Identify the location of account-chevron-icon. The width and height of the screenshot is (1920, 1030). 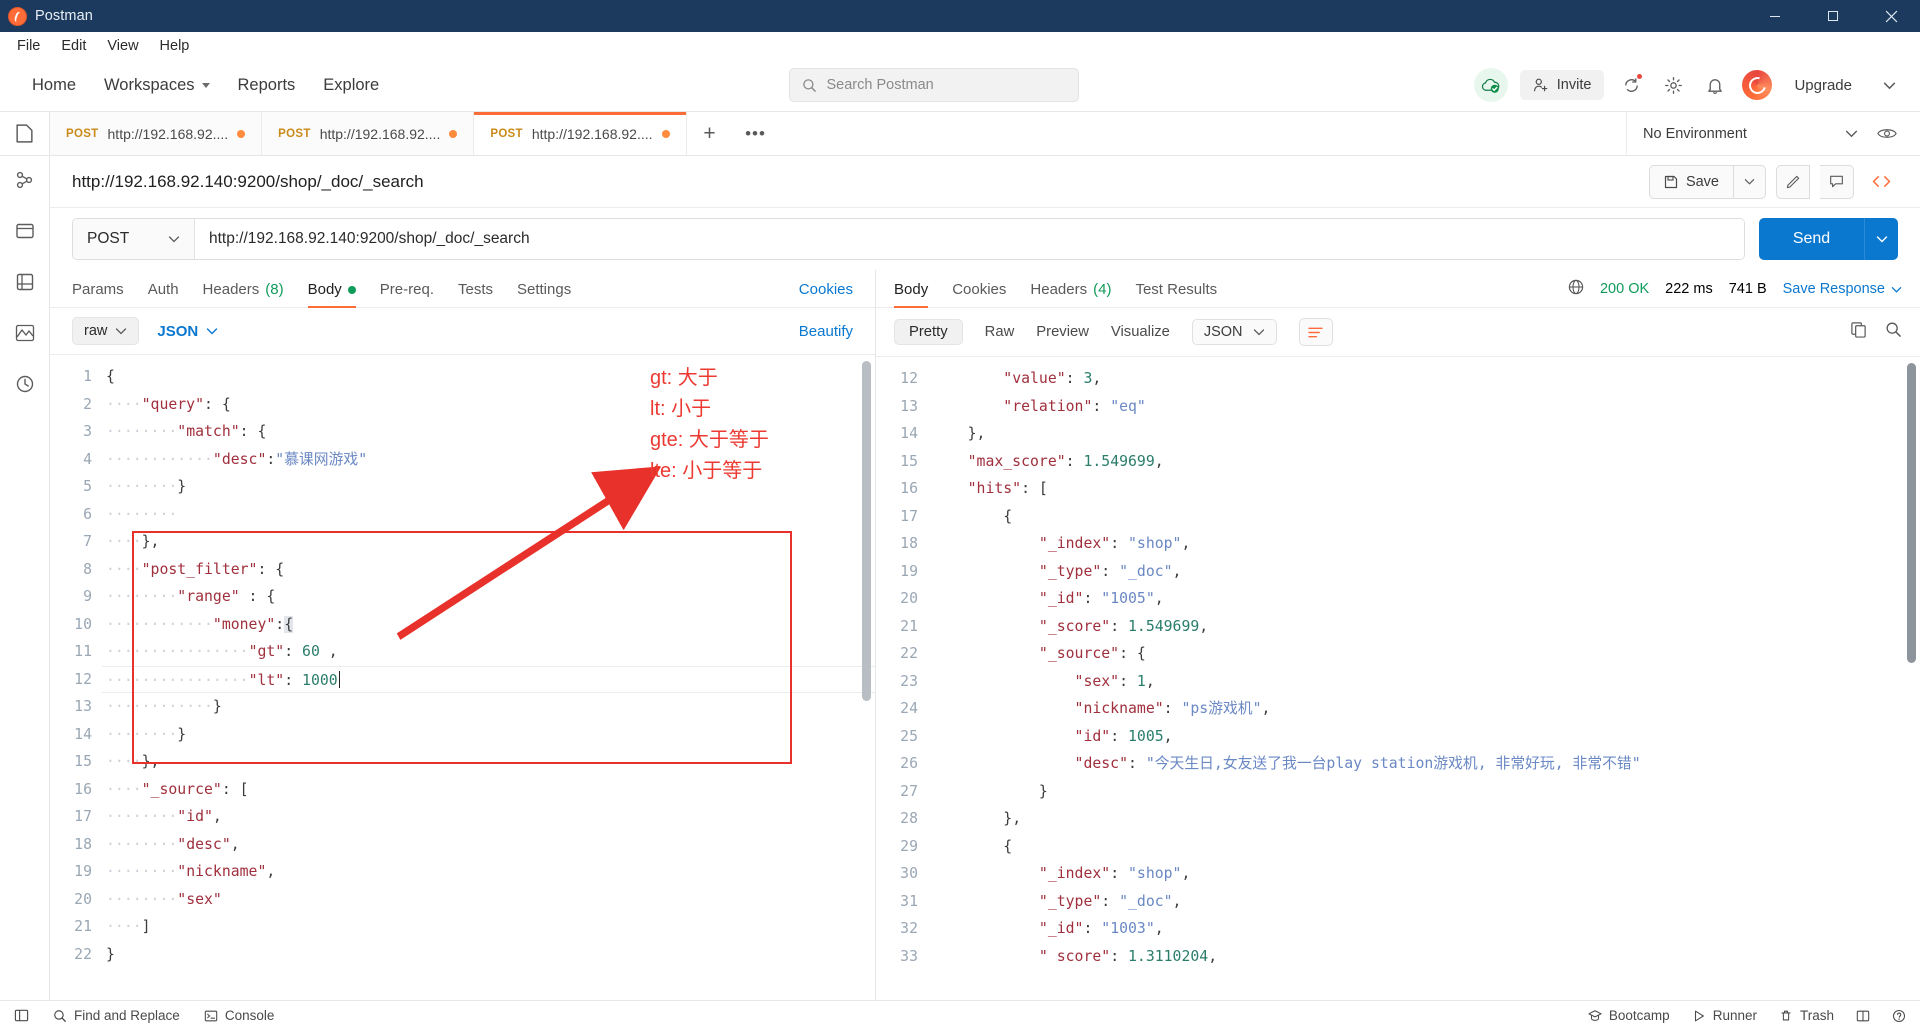
(1889, 85).